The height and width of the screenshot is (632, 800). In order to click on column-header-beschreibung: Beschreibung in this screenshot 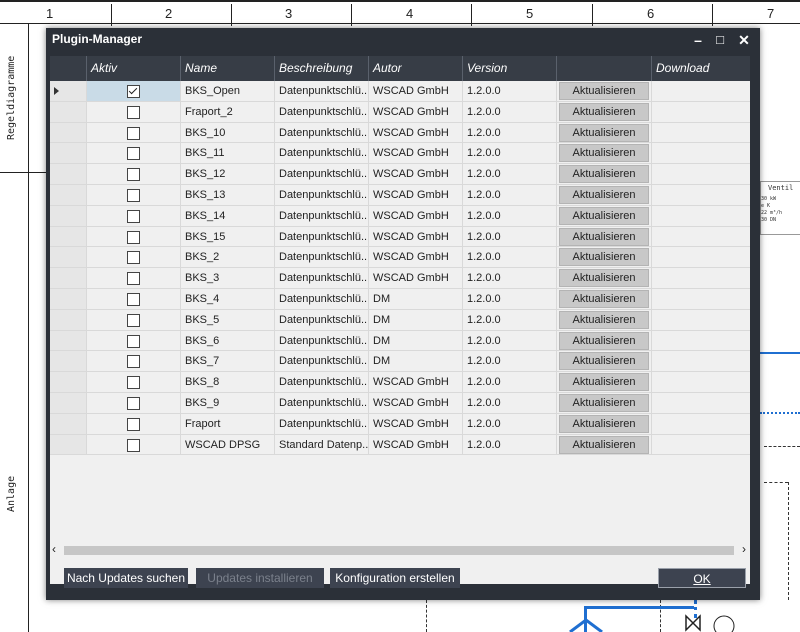, I will do `click(322, 68)`.